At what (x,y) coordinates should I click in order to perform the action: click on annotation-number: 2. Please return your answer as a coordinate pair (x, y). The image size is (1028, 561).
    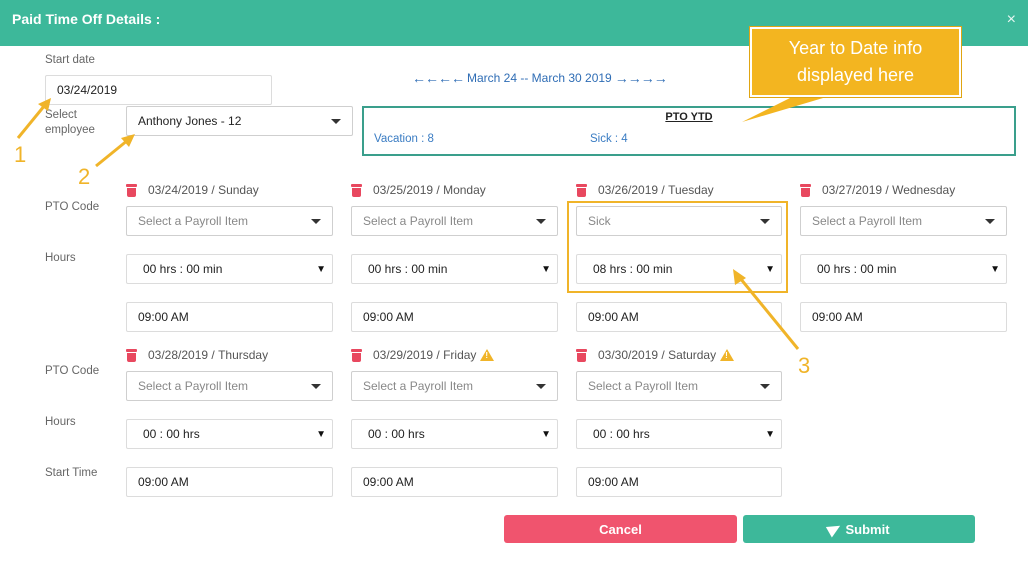
    Looking at the image, I should click on (84, 176).